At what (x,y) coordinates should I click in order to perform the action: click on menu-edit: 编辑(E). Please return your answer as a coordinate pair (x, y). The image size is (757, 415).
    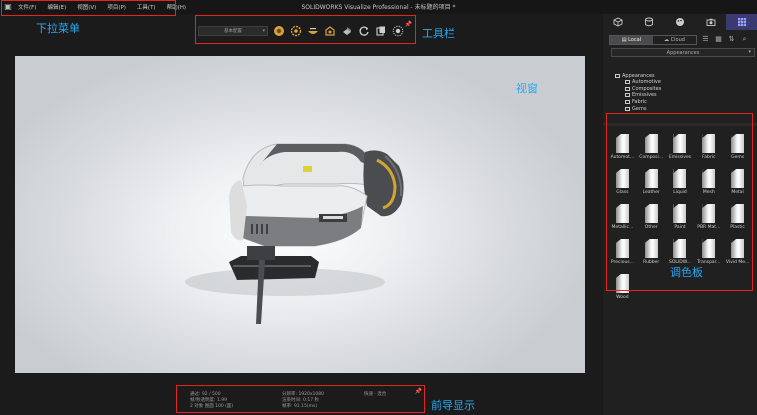
    Looking at the image, I should click on (56, 7).